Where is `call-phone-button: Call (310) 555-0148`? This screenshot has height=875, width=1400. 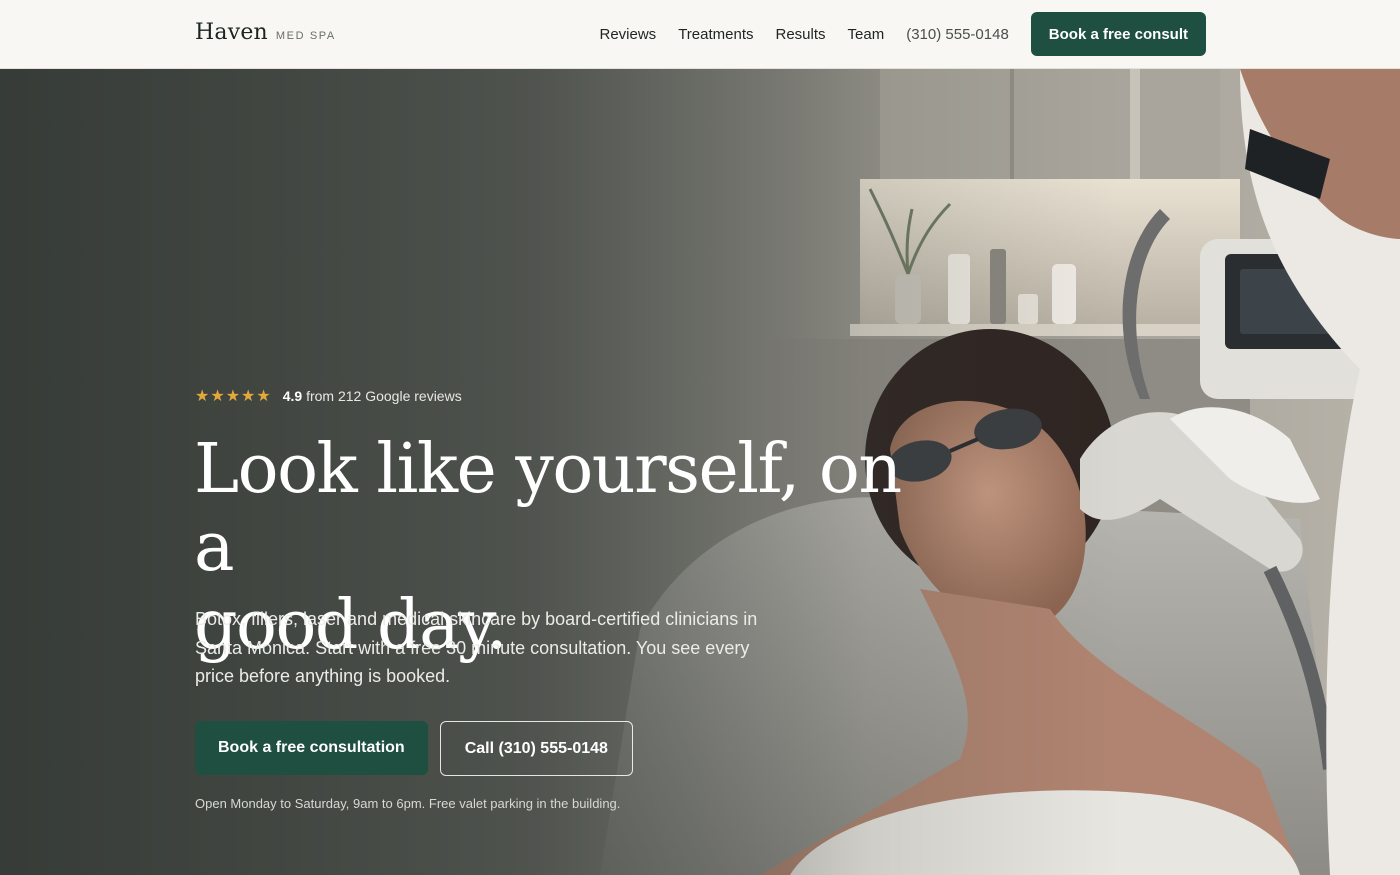 call-phone-button: Call (310) 555-0148 is located at coordinates (536, 748).